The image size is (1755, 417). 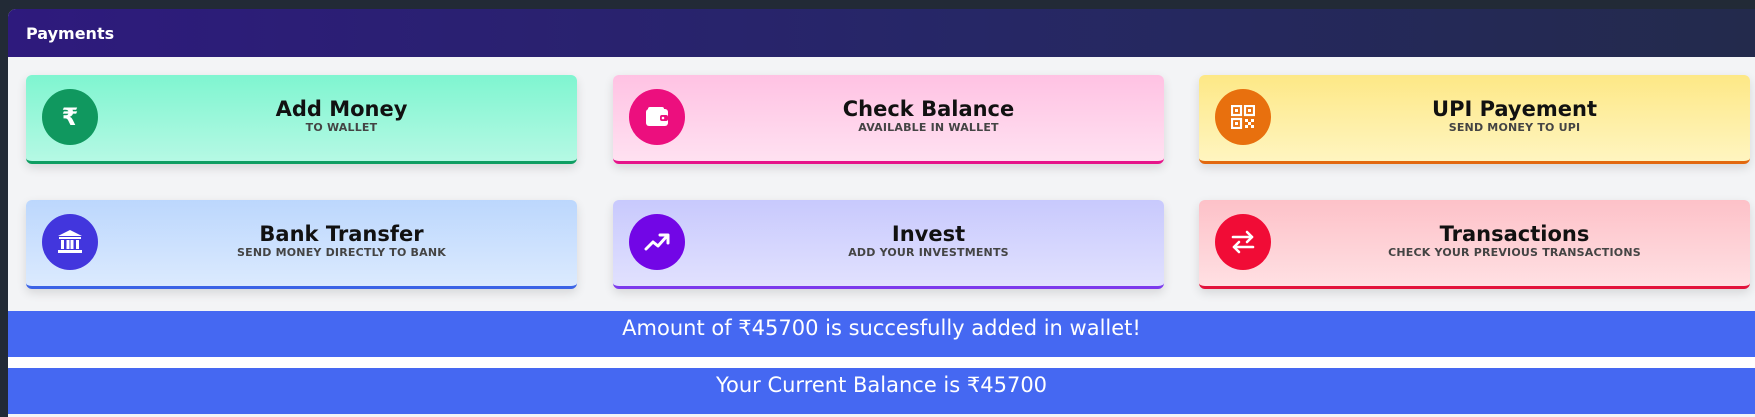 I want to click on card-subtitle: TO WALLET, so click(x=341, y=127).